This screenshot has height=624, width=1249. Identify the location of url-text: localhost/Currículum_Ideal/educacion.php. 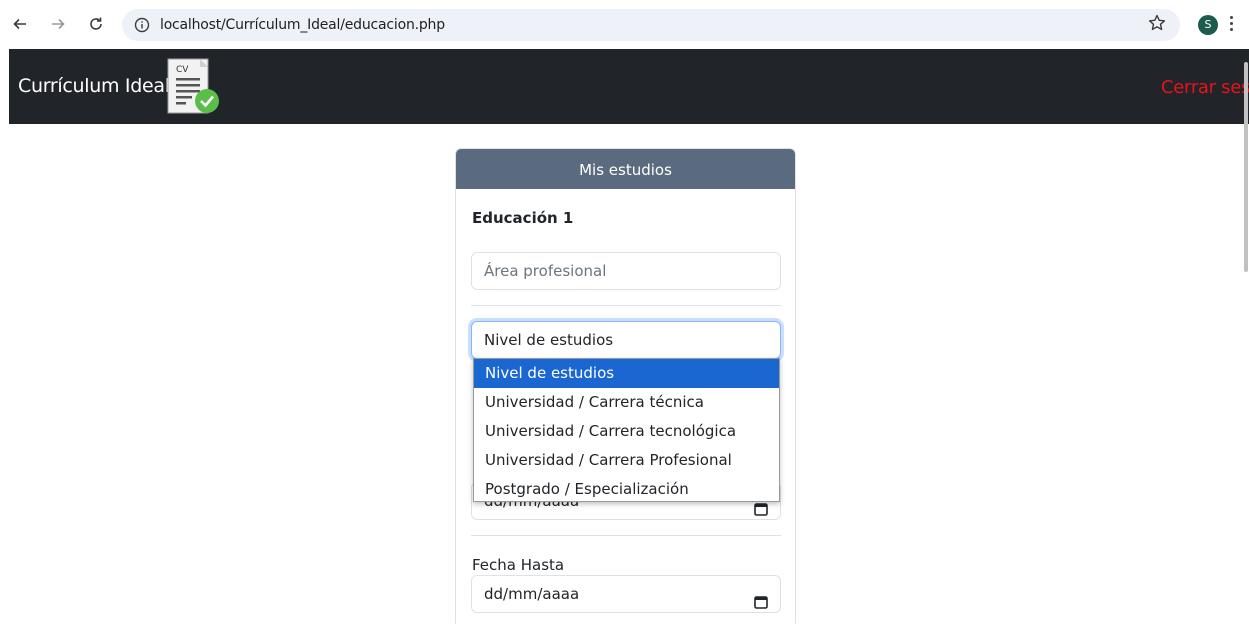
(302, 25).